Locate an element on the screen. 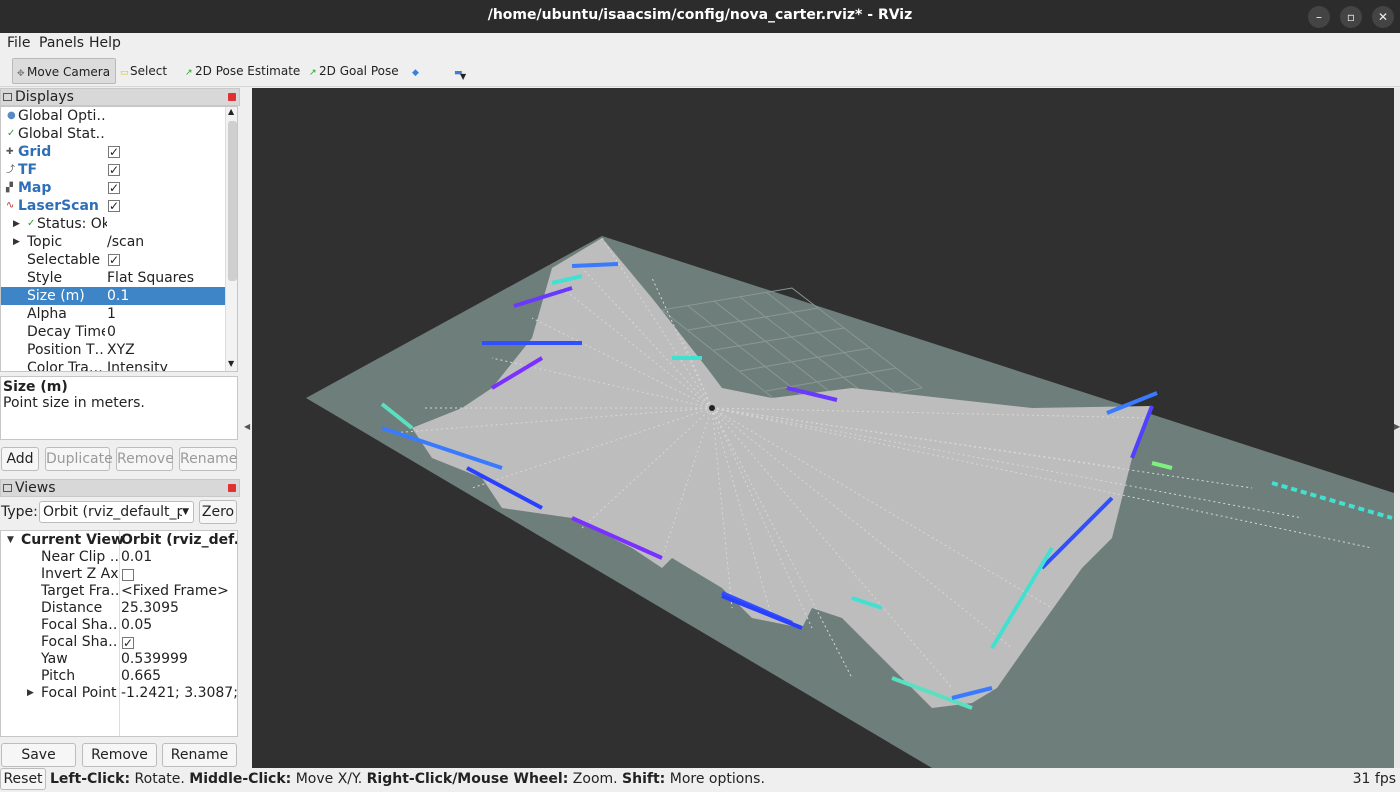 Image resolution: width=1400 pixels, height=792 pixels. reset-button: Reset is located at coordinates (23, 779).